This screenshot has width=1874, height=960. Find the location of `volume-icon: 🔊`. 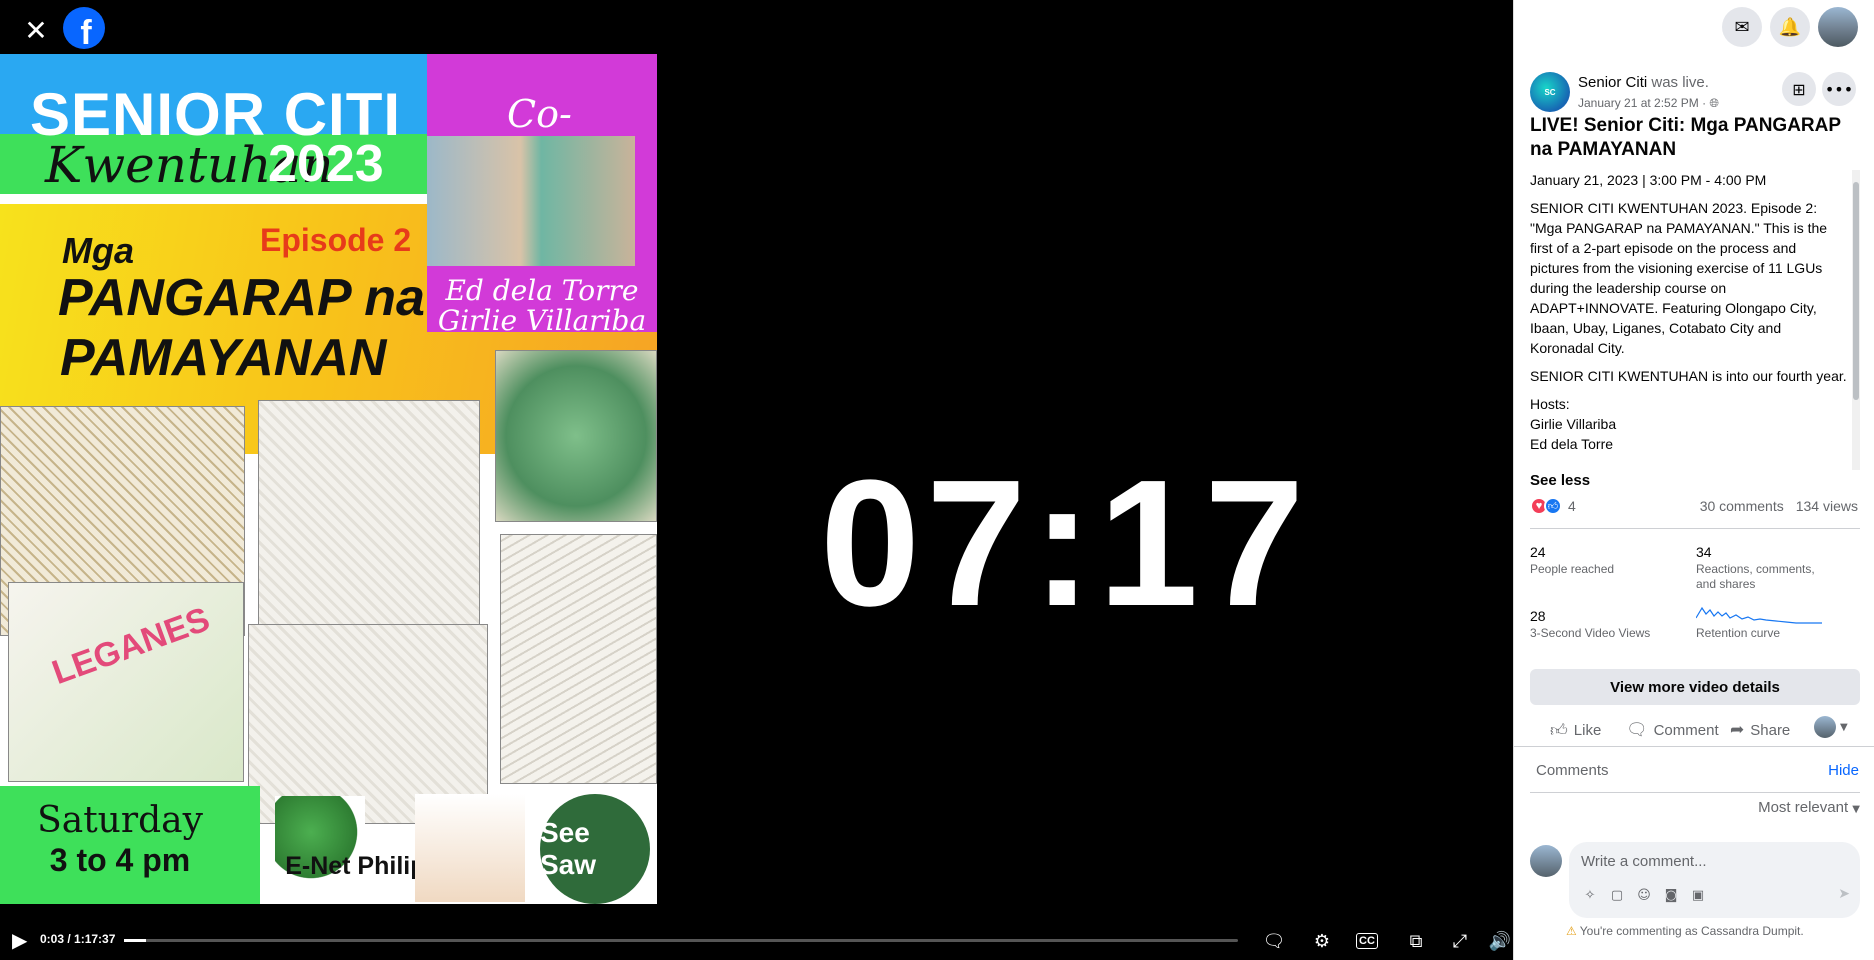

volume-icon: 🔊 is located at coordinates (1500, 941).